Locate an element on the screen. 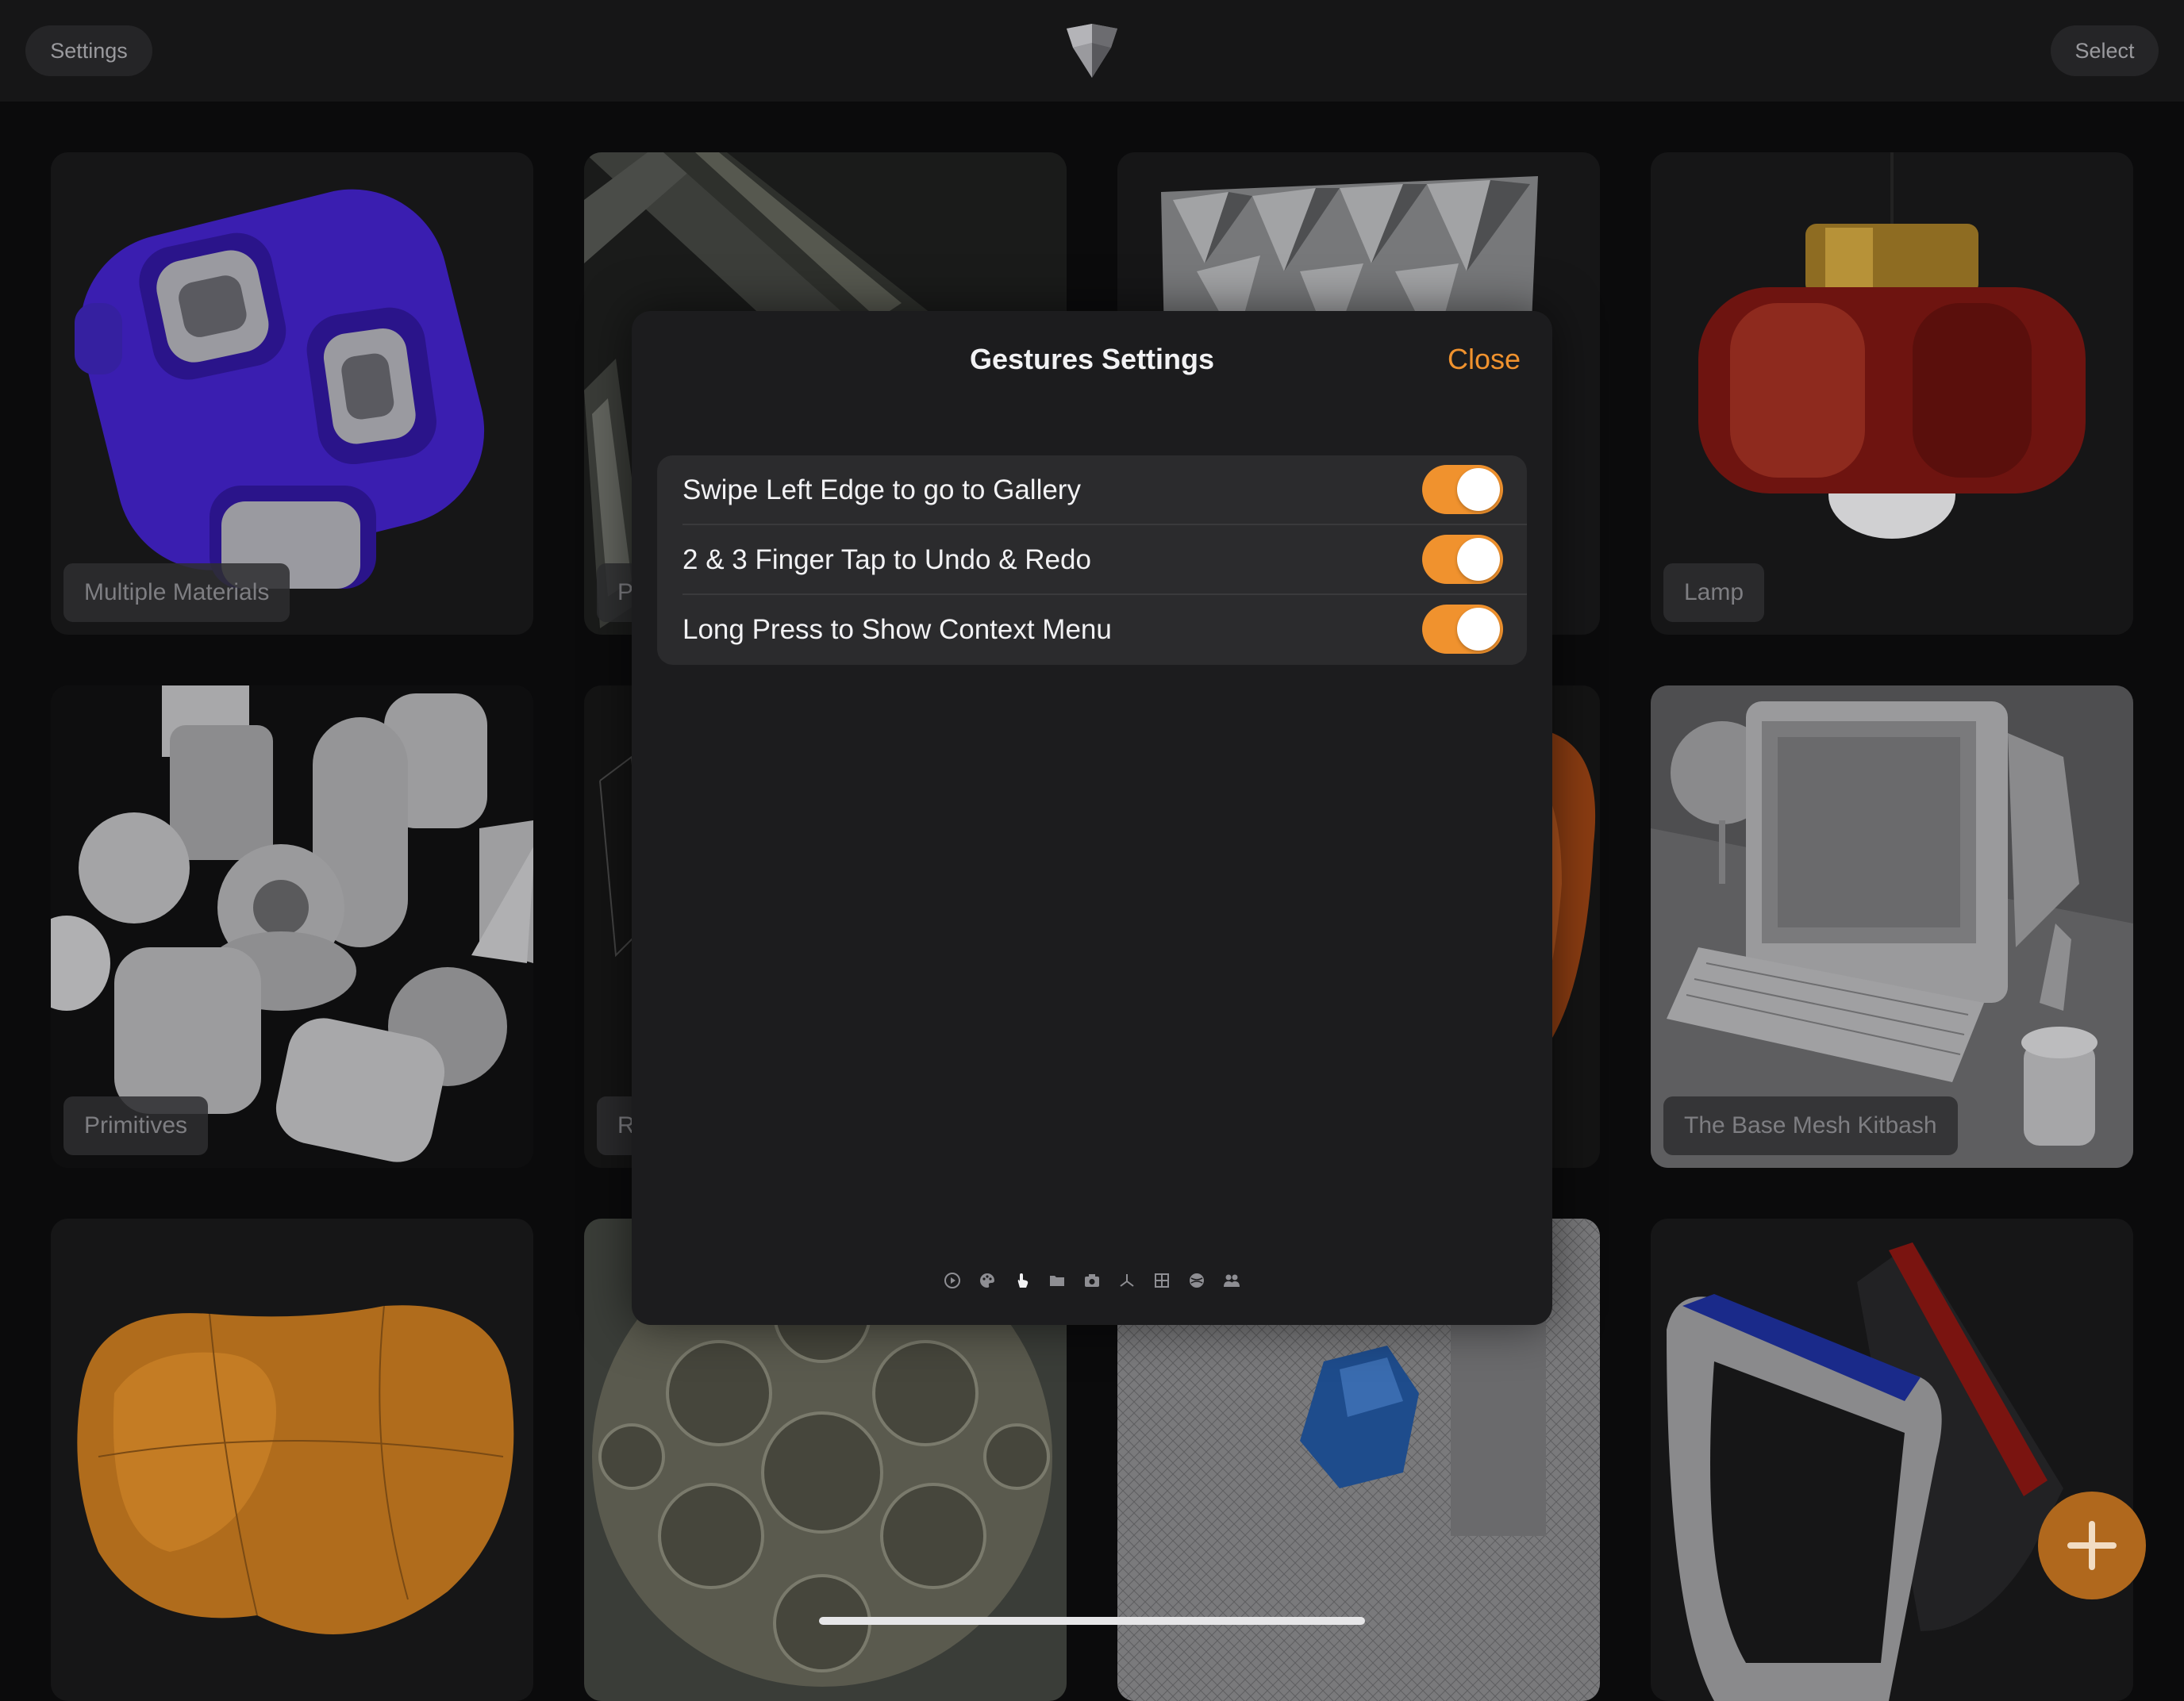 This screenshot has width=2184, height=1701. settings-button: Settings is located at coordinates (88, 50).